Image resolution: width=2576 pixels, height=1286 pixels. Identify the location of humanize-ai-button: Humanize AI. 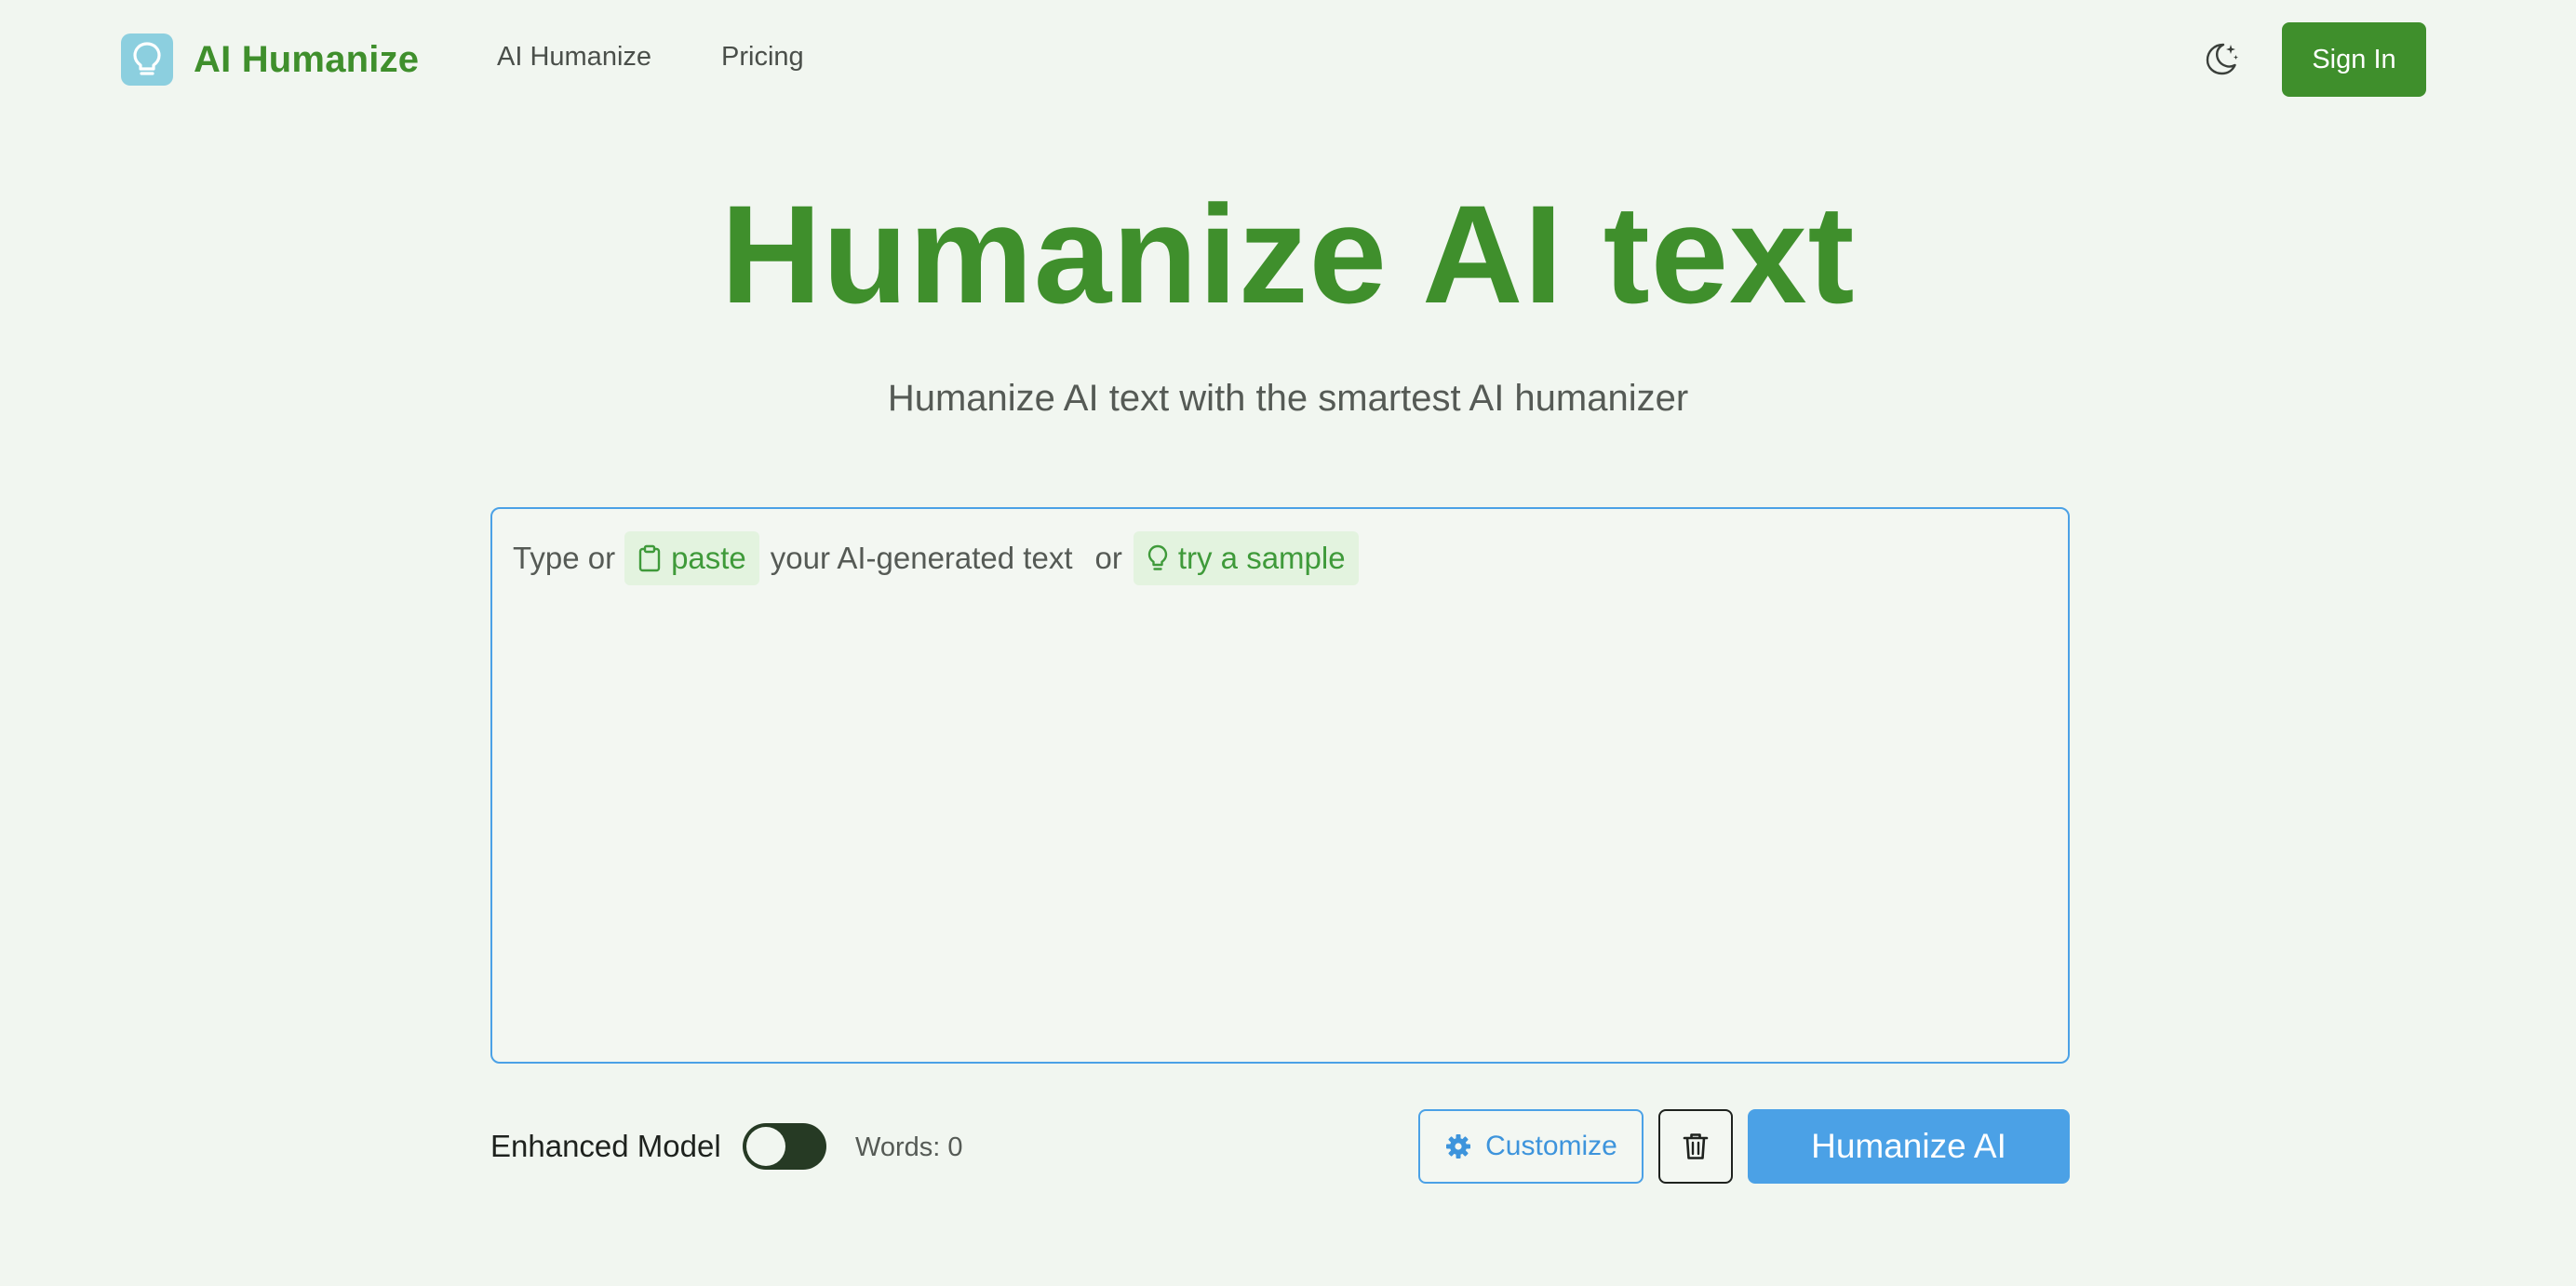
(1909, 1146).